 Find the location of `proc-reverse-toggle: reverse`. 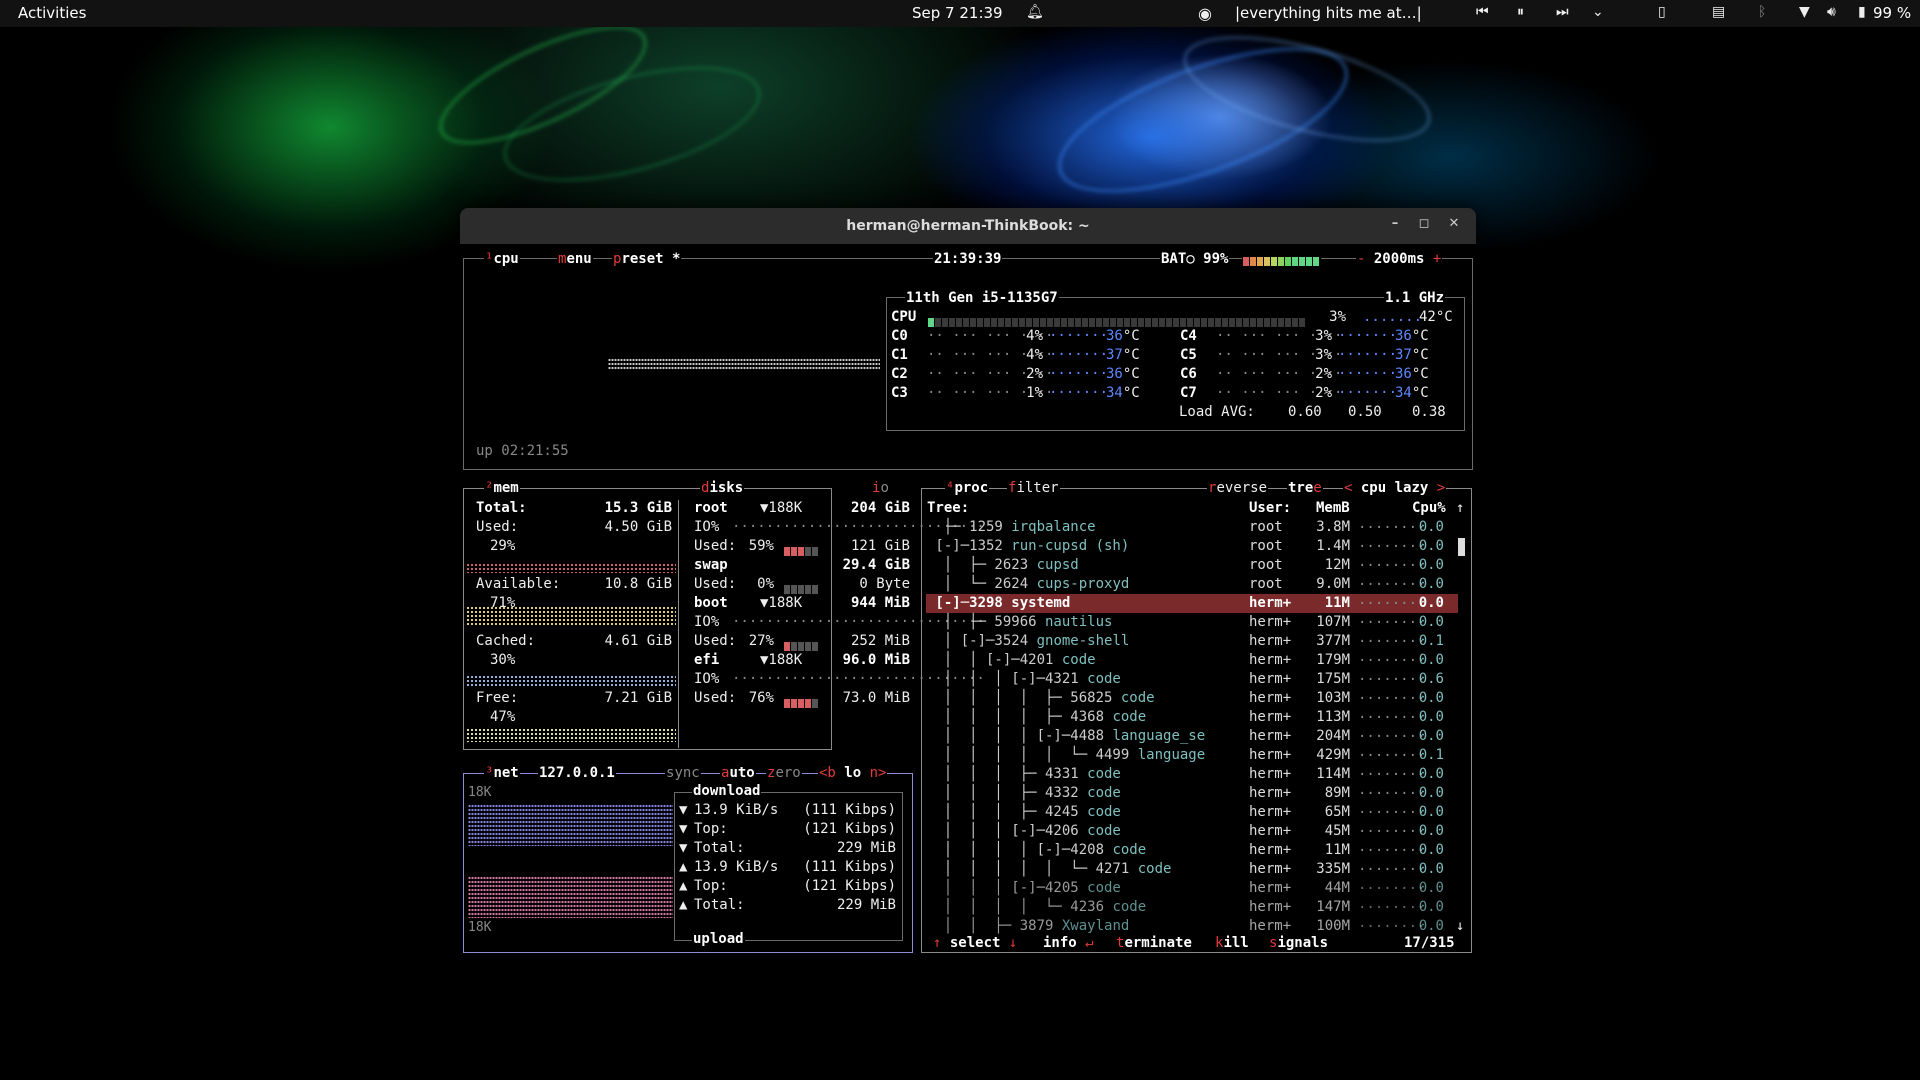

proc-reverse-toggle: reverse is located at coordinates (1238, 488).